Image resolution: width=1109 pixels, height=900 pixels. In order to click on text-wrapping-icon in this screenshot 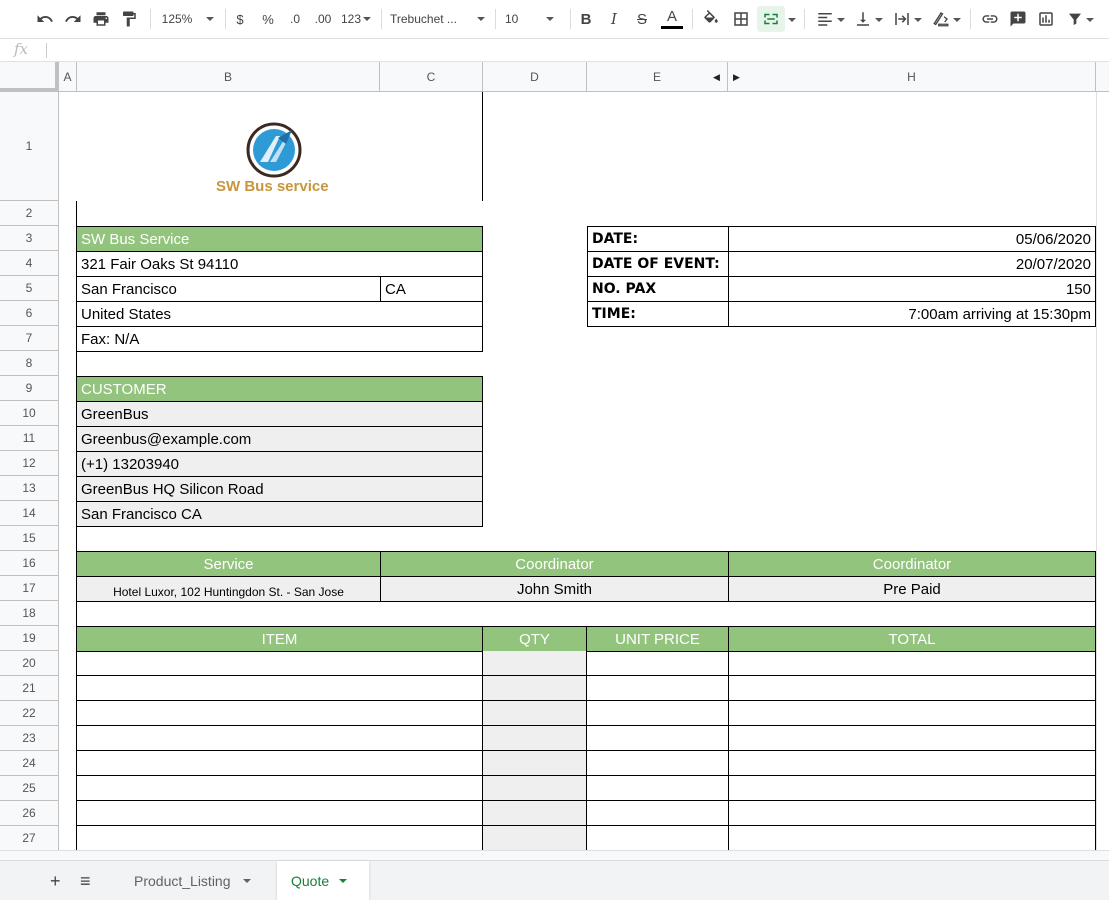, I will do `click(907, 19)`.